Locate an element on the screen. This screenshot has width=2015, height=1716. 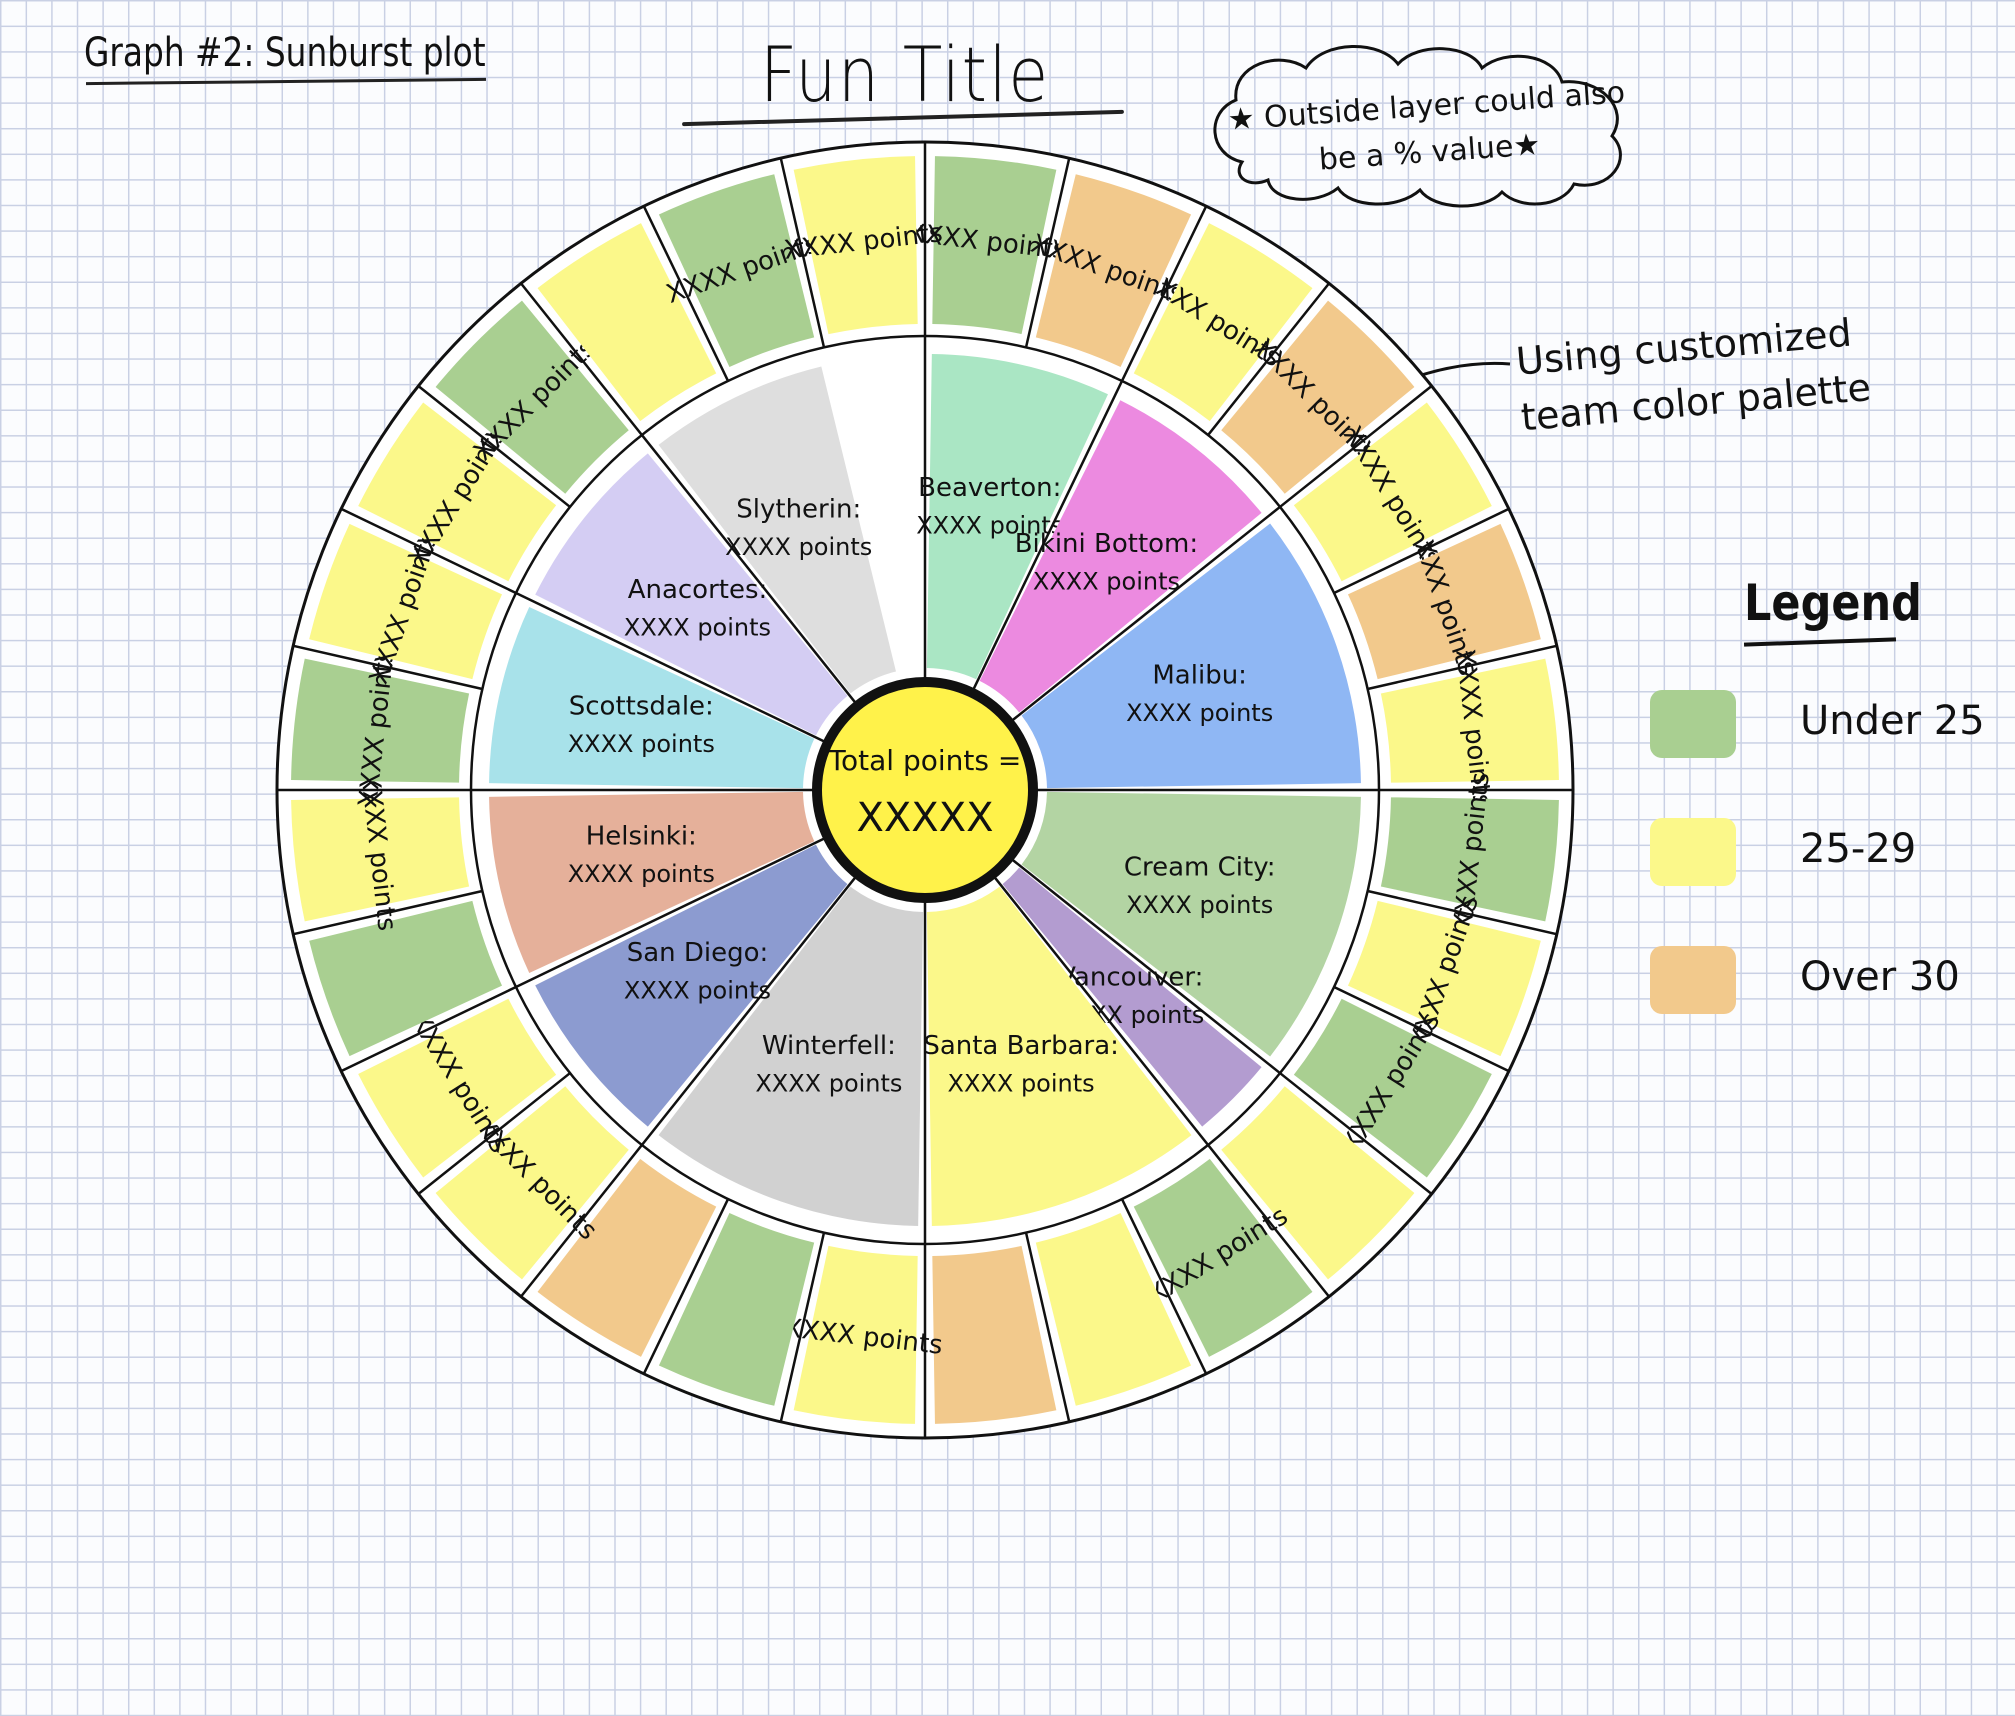
center-circle is located at coordinates (925, 790).